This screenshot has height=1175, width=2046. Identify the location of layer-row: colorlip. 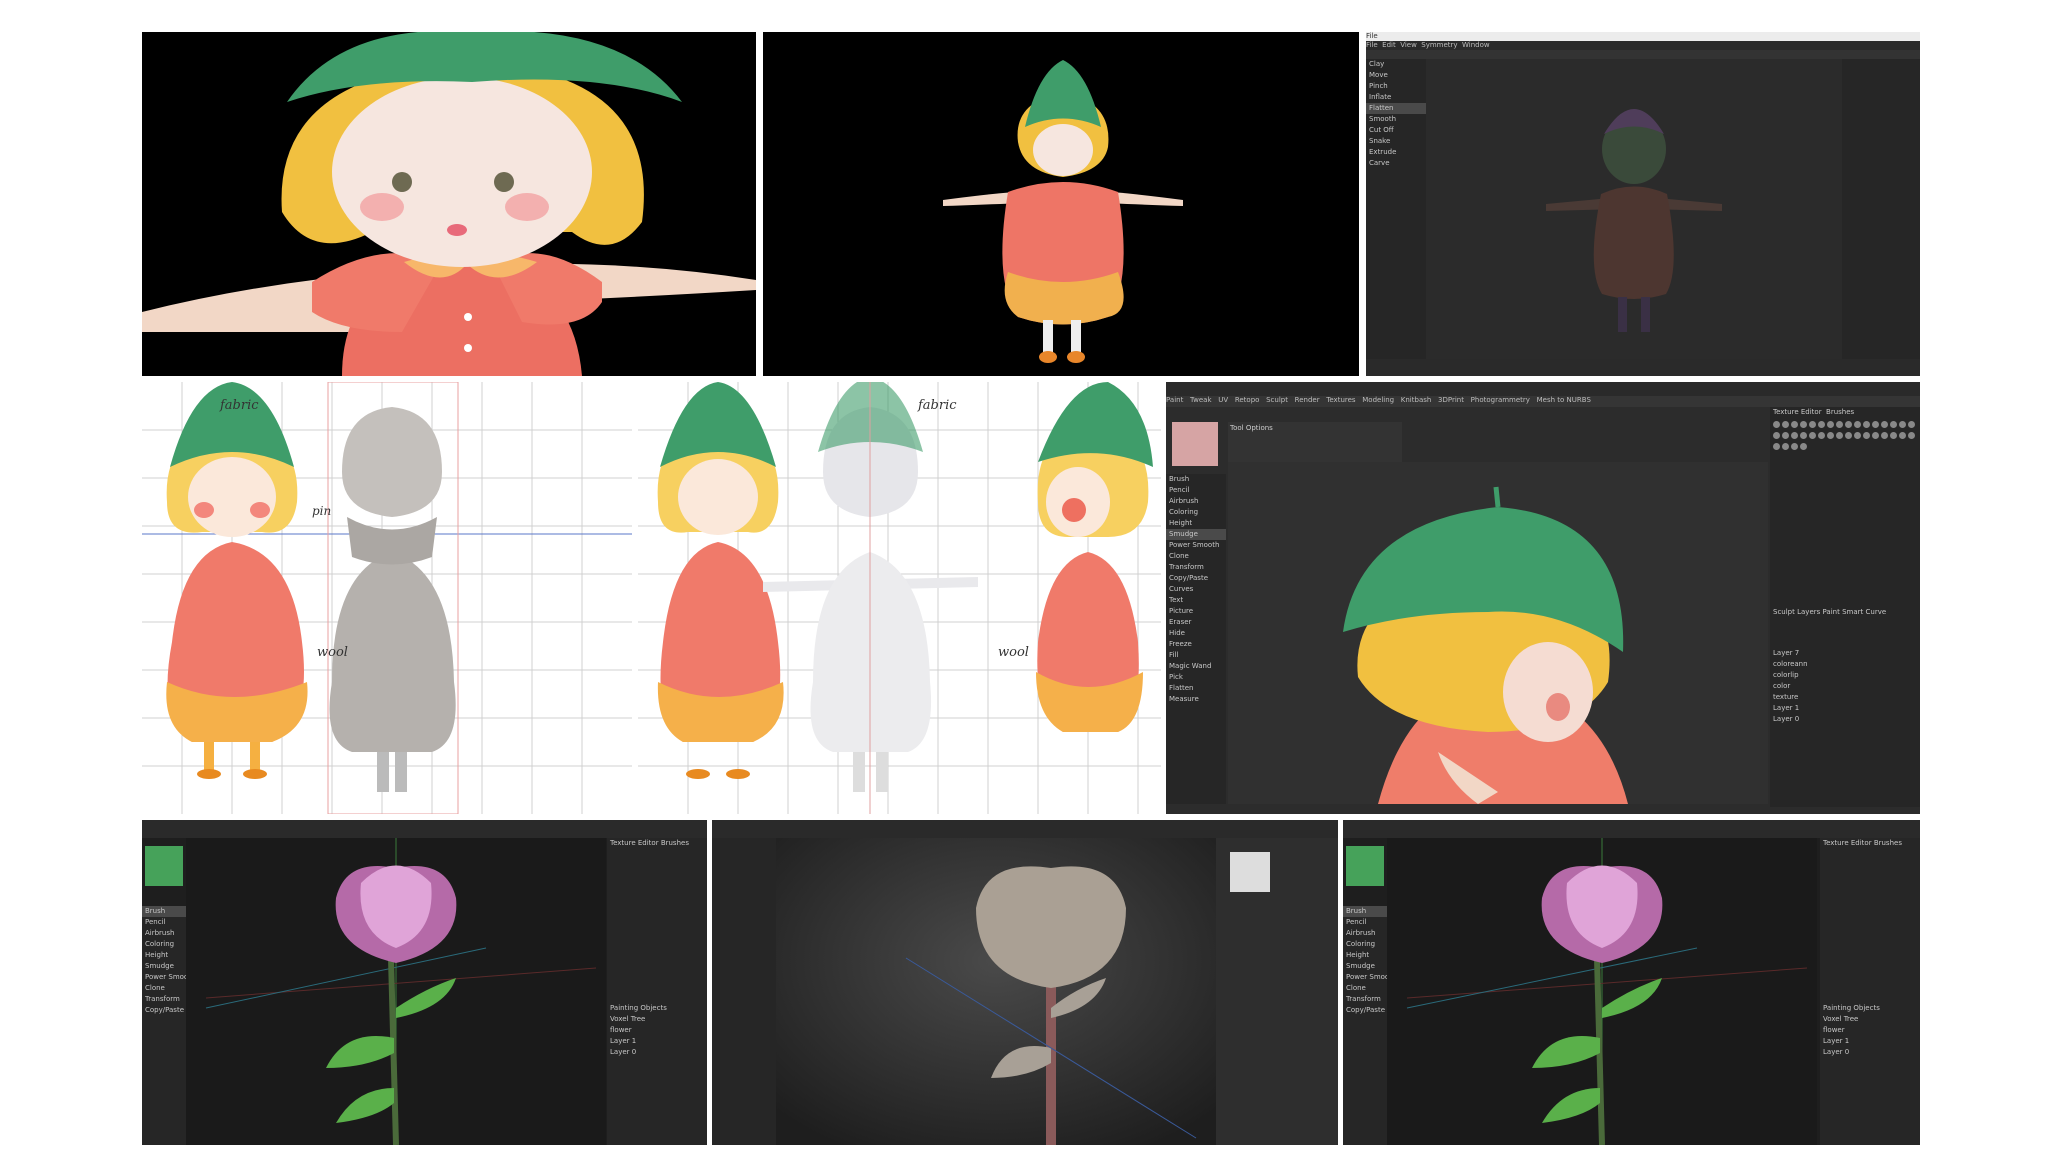
(1845, 675).